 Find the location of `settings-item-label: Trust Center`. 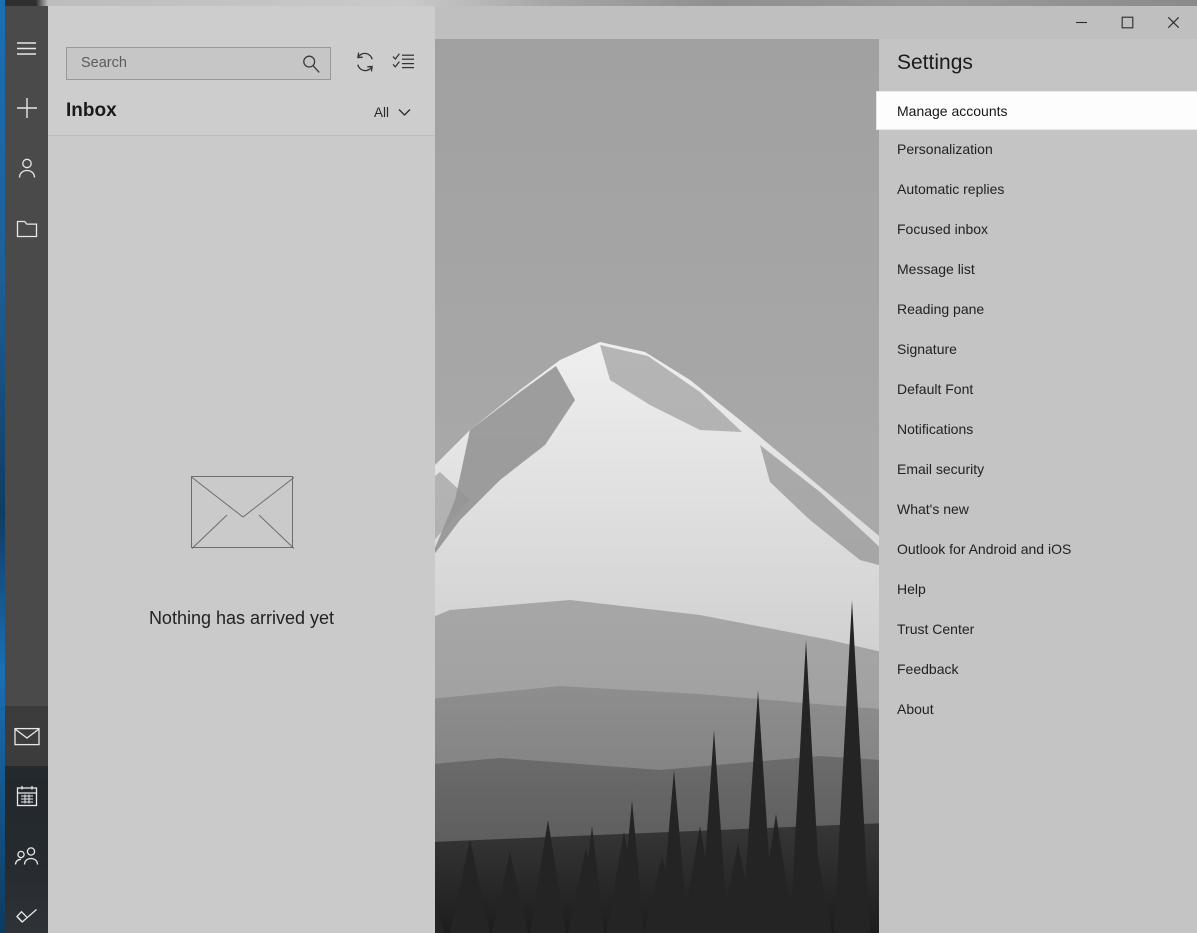

settings-item-label: Trust Center is located at coordinates (936, 629).